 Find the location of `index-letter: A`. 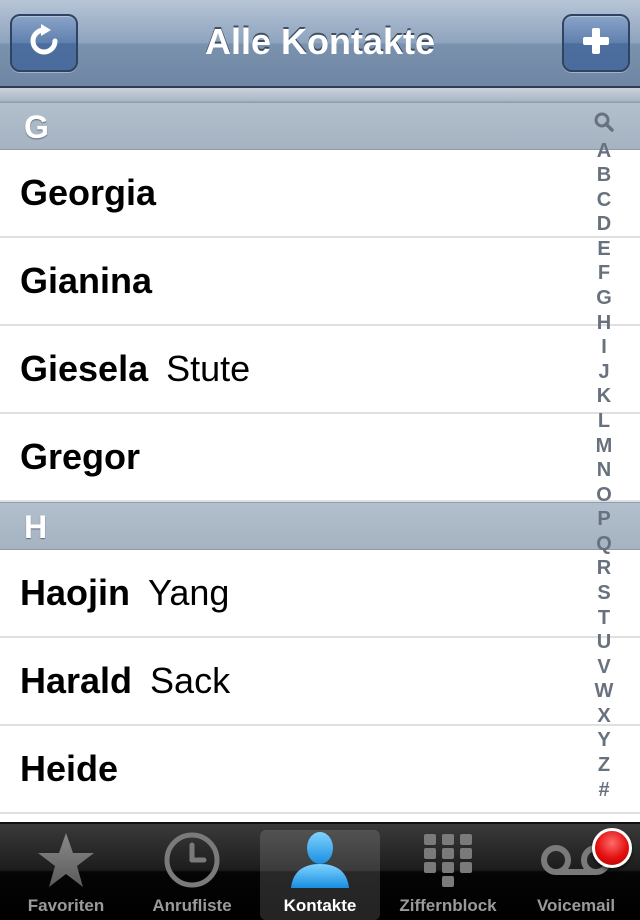

index-letter: A is located at coordinates (604, 151).